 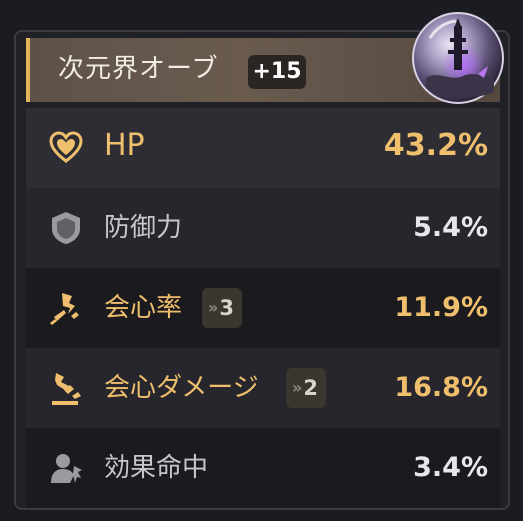 What do you see at coordinates (64, 309) in the screenshot?
I see `crit-rate-icon` at bounding box center [64, 309].